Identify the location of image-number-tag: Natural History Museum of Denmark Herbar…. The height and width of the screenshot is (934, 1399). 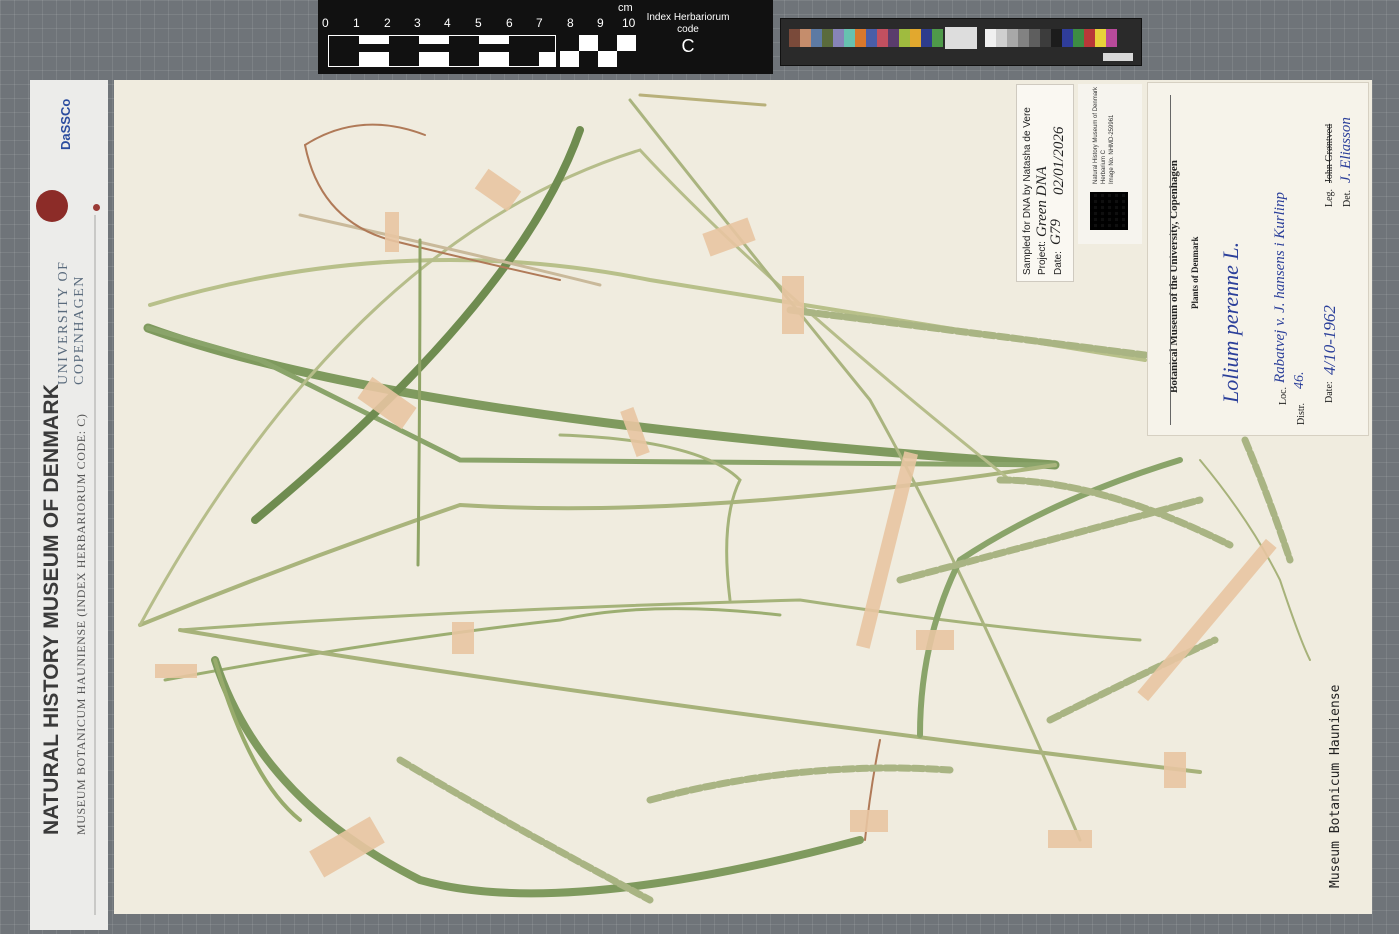
(1110, 164).